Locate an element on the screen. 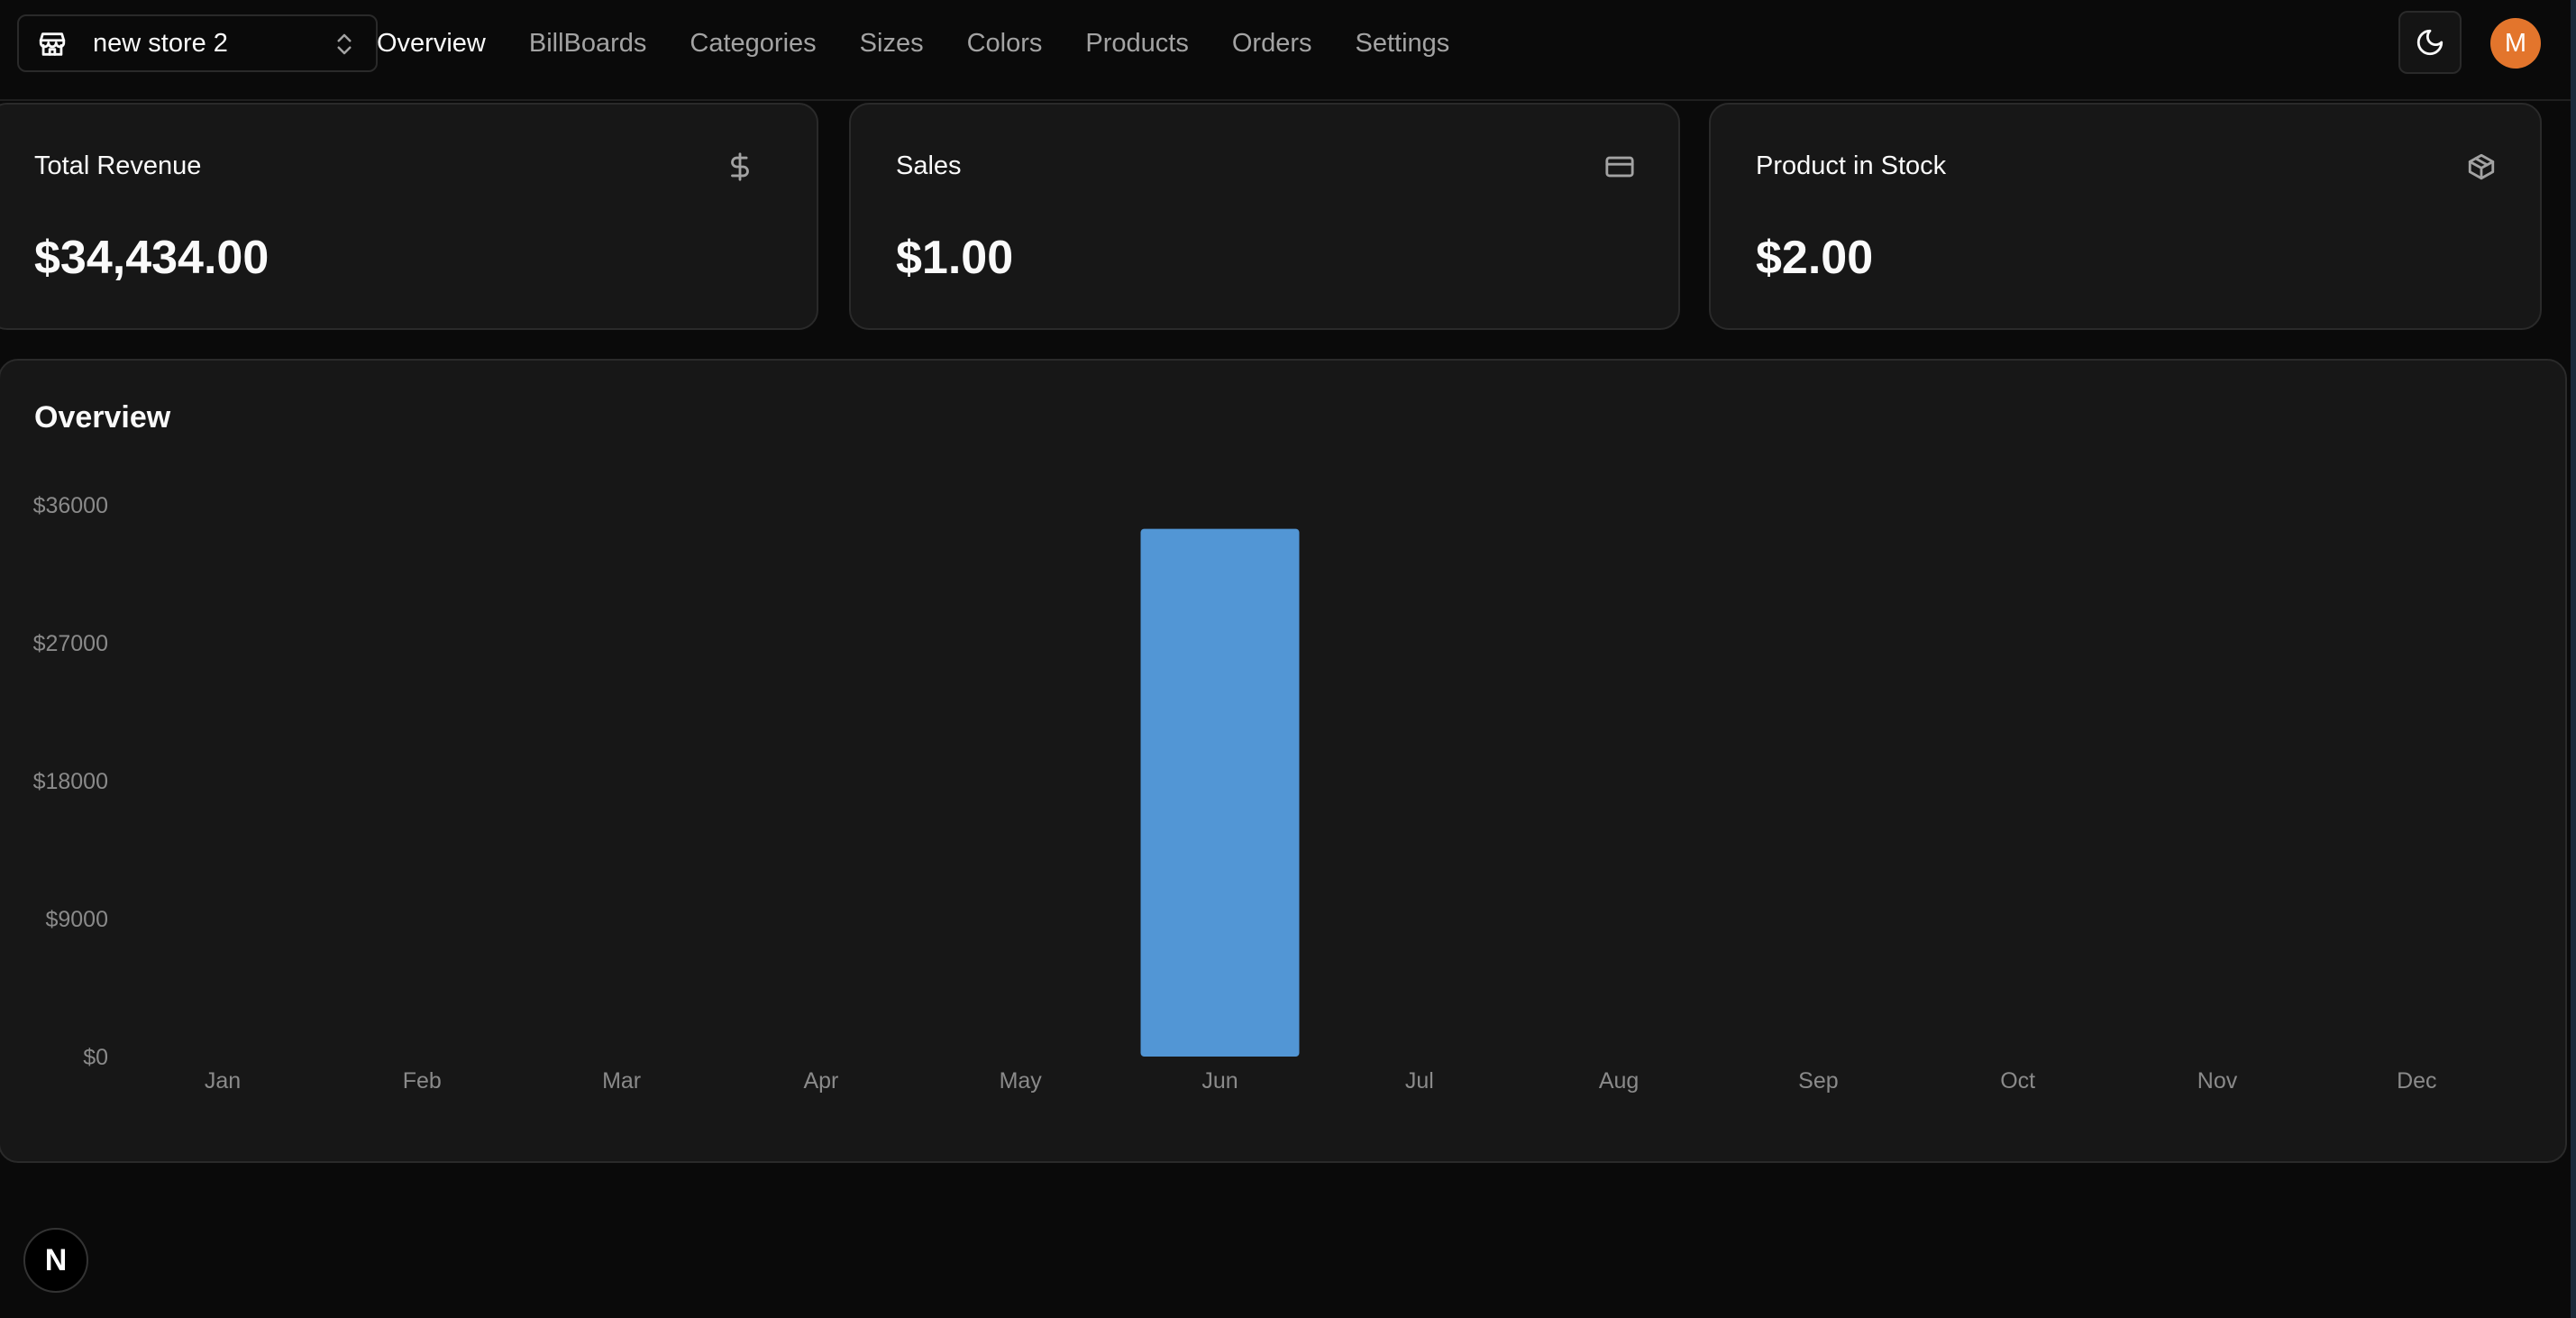  nav-item-billboards: BillBoards is located at coordinates (588, 44).